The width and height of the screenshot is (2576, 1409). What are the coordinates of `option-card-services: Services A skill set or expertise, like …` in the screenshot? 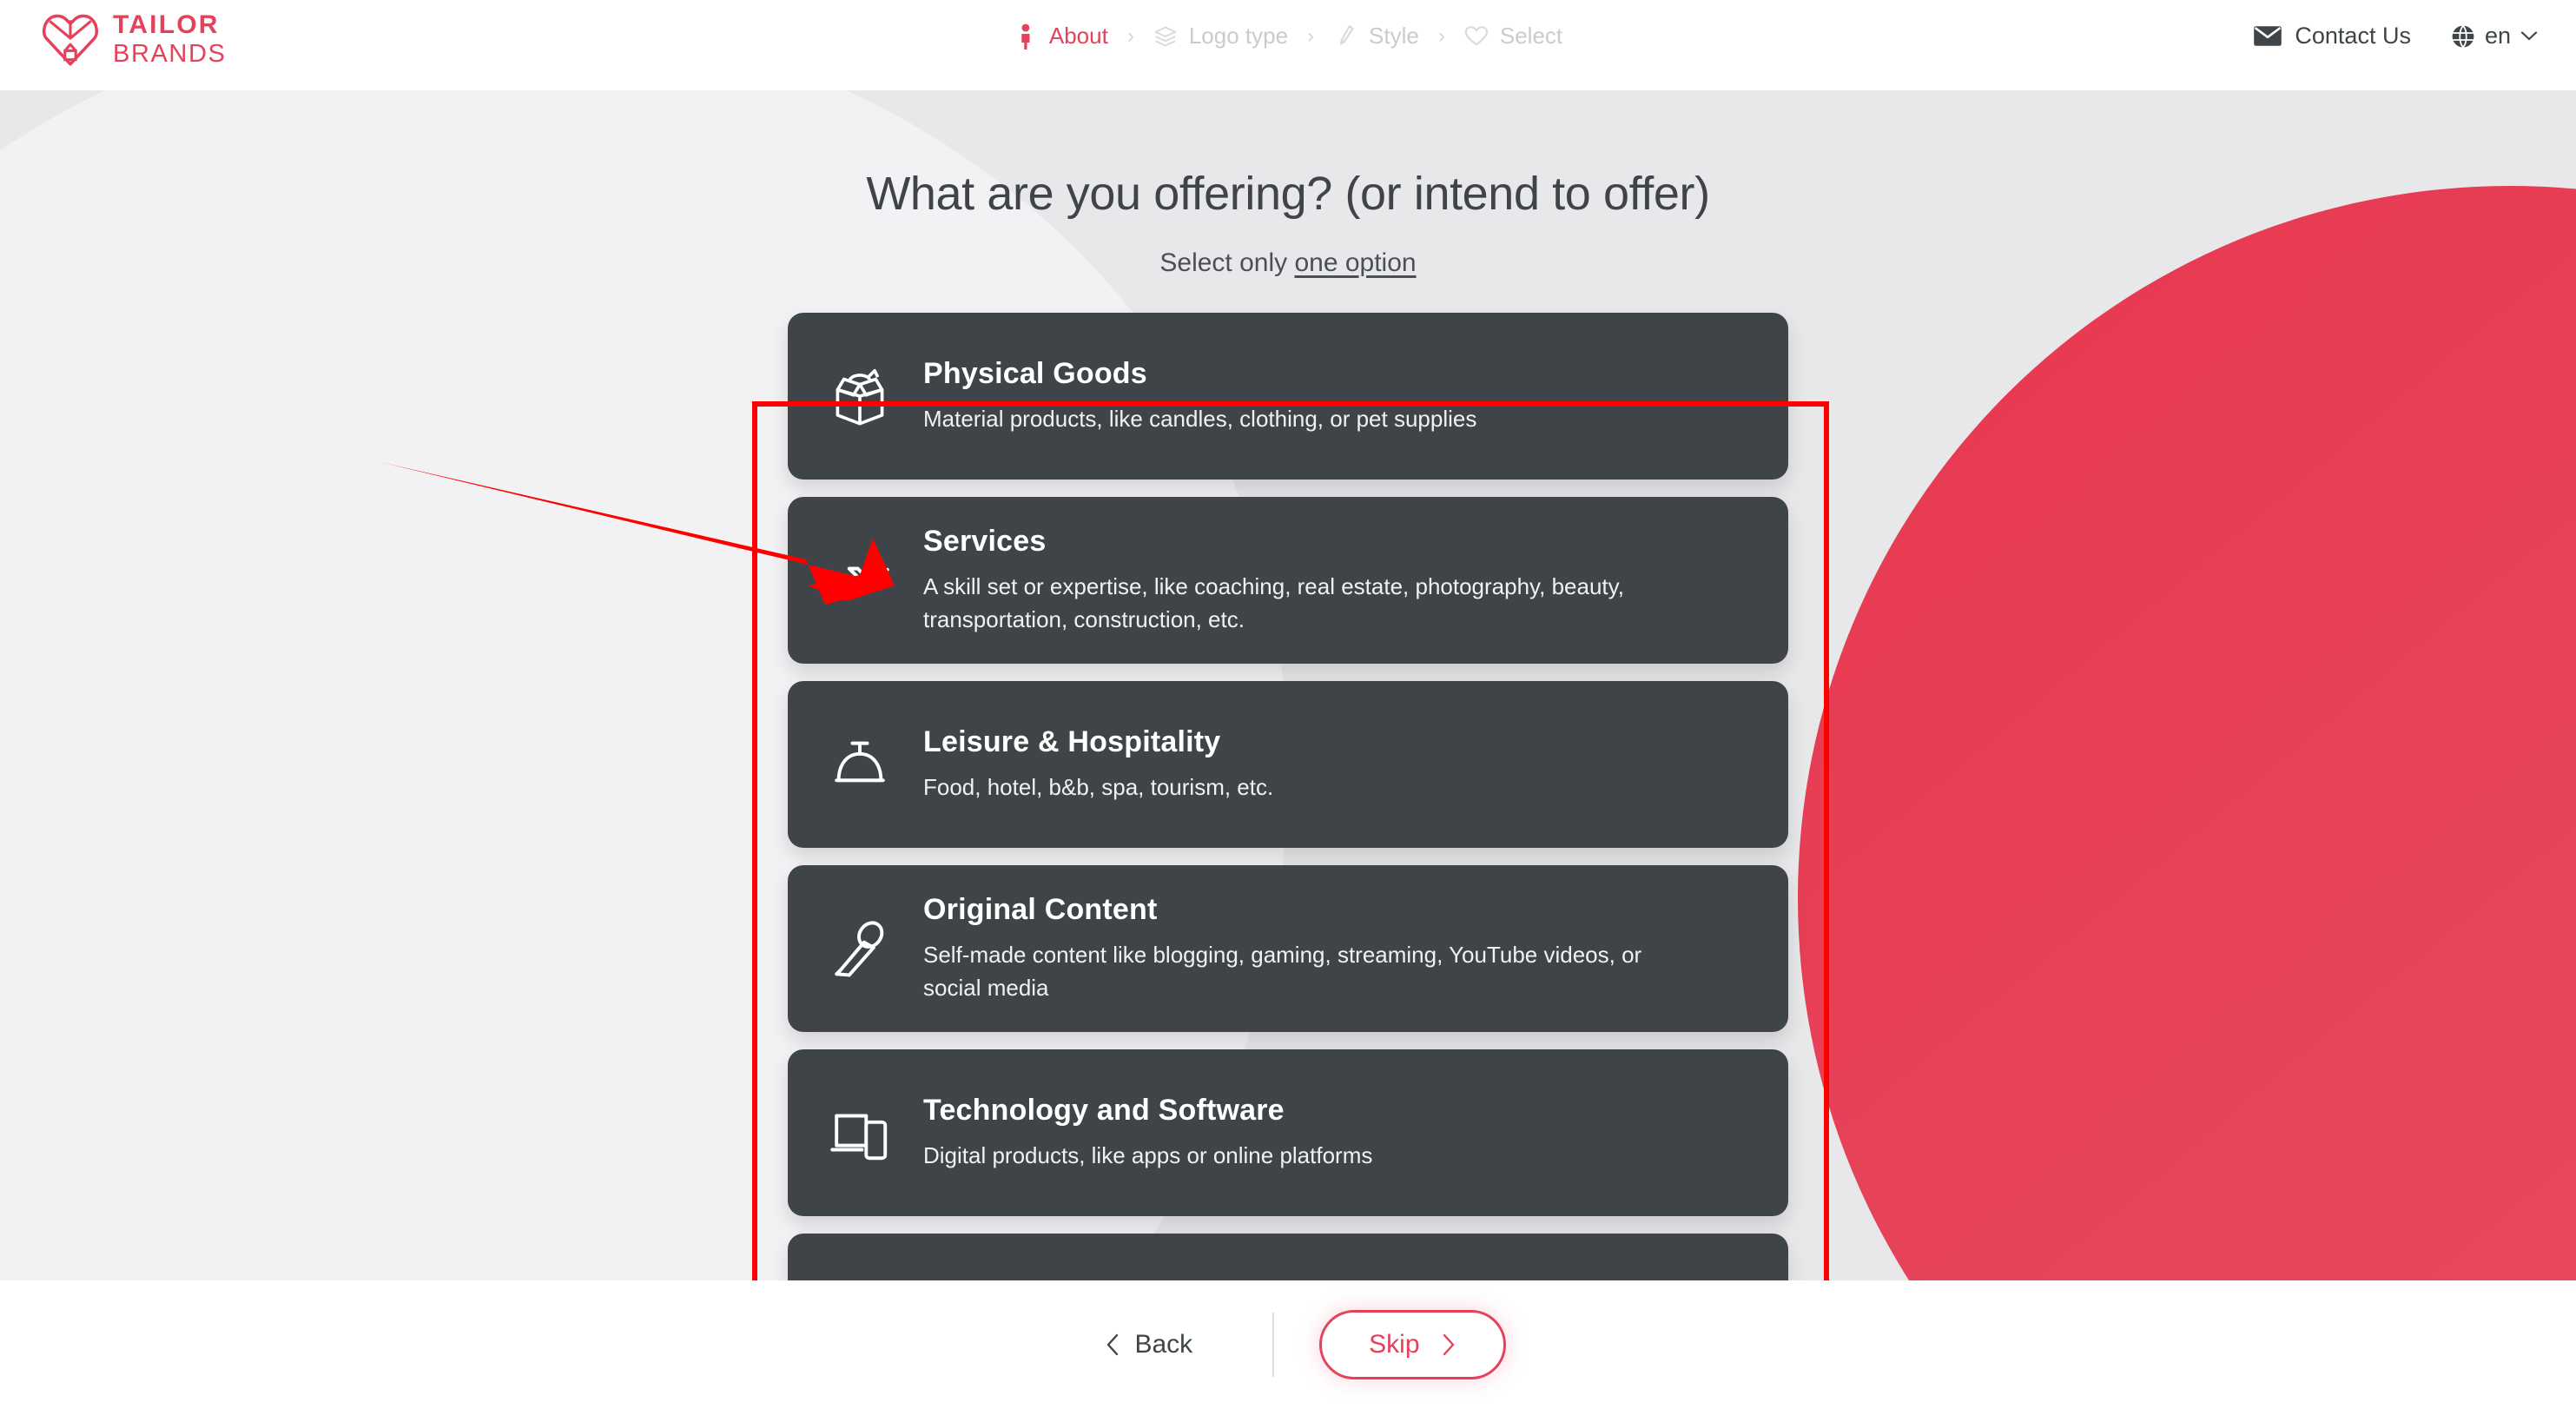 It's located at (1288, 580).